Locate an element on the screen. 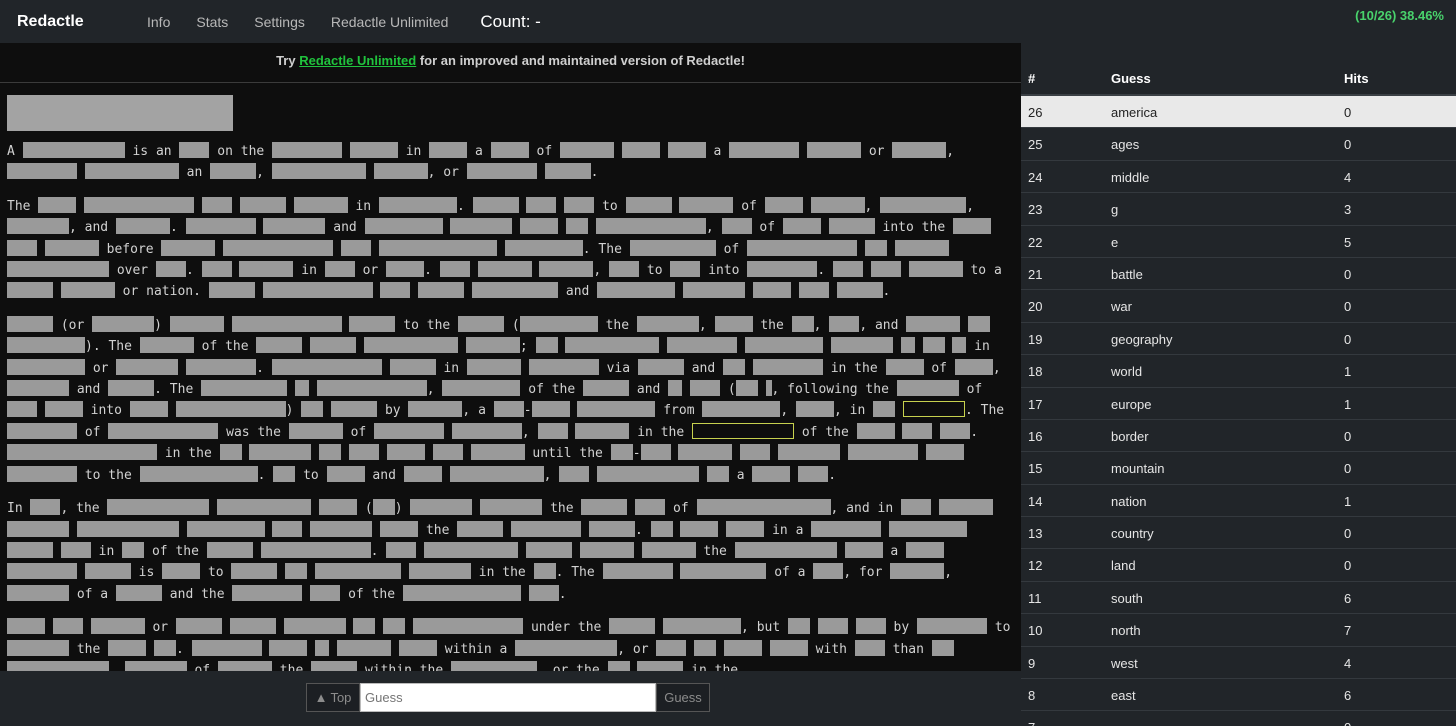 Image resolution: width=1456 pixels, height=726 pixels. table-row: 23 g 3 is located at coordinates (1238, 209).